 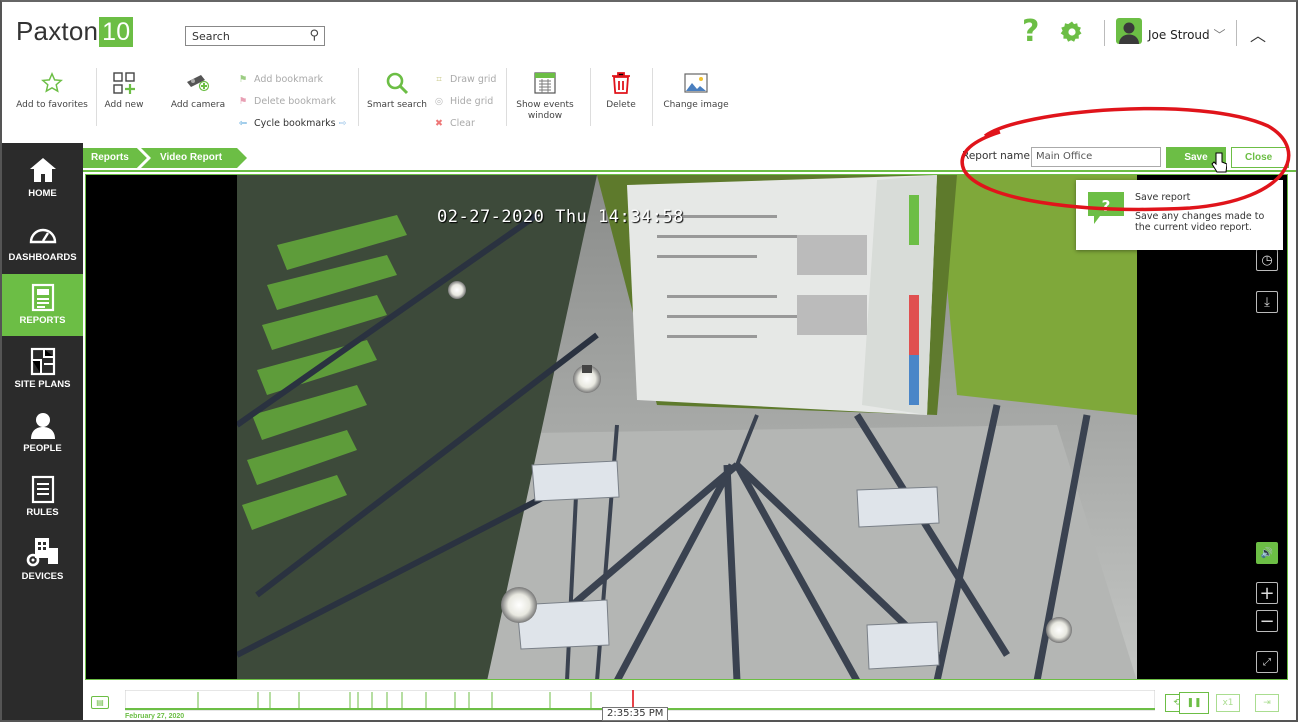 I want to click on grid-group: ⌗ Draw grid ◎ Hide grid ✖ Clear, so click(x=464, y=101).